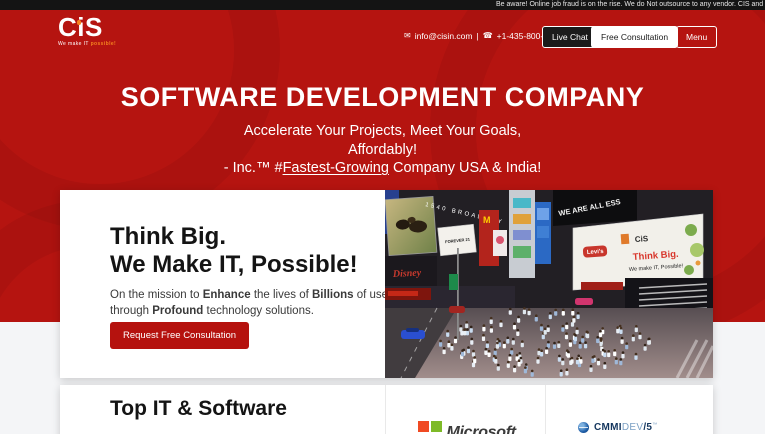 This screenshot has height=434, width=765. Describe the element at coordinates (543, 233) in the screenshot. I see `blue-panels` at that location.